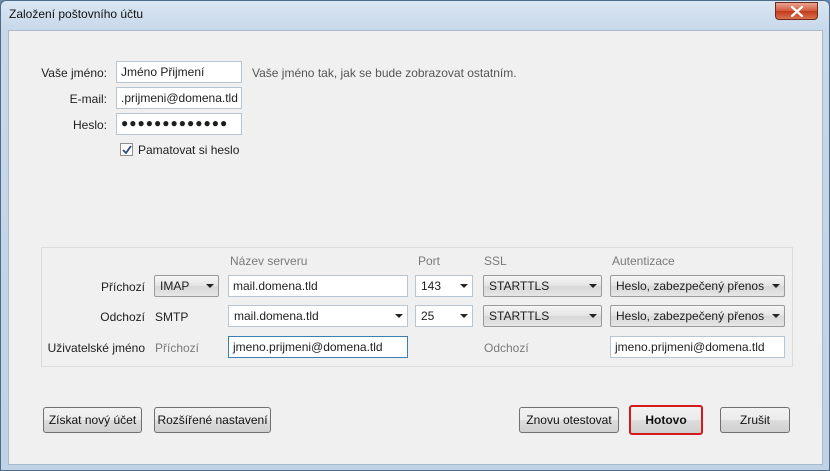 The height and width of the screenshot is (471, 830). Describe the element at coordinates (429, 261) in the screenshot. I see `header-port: Port` at that location.